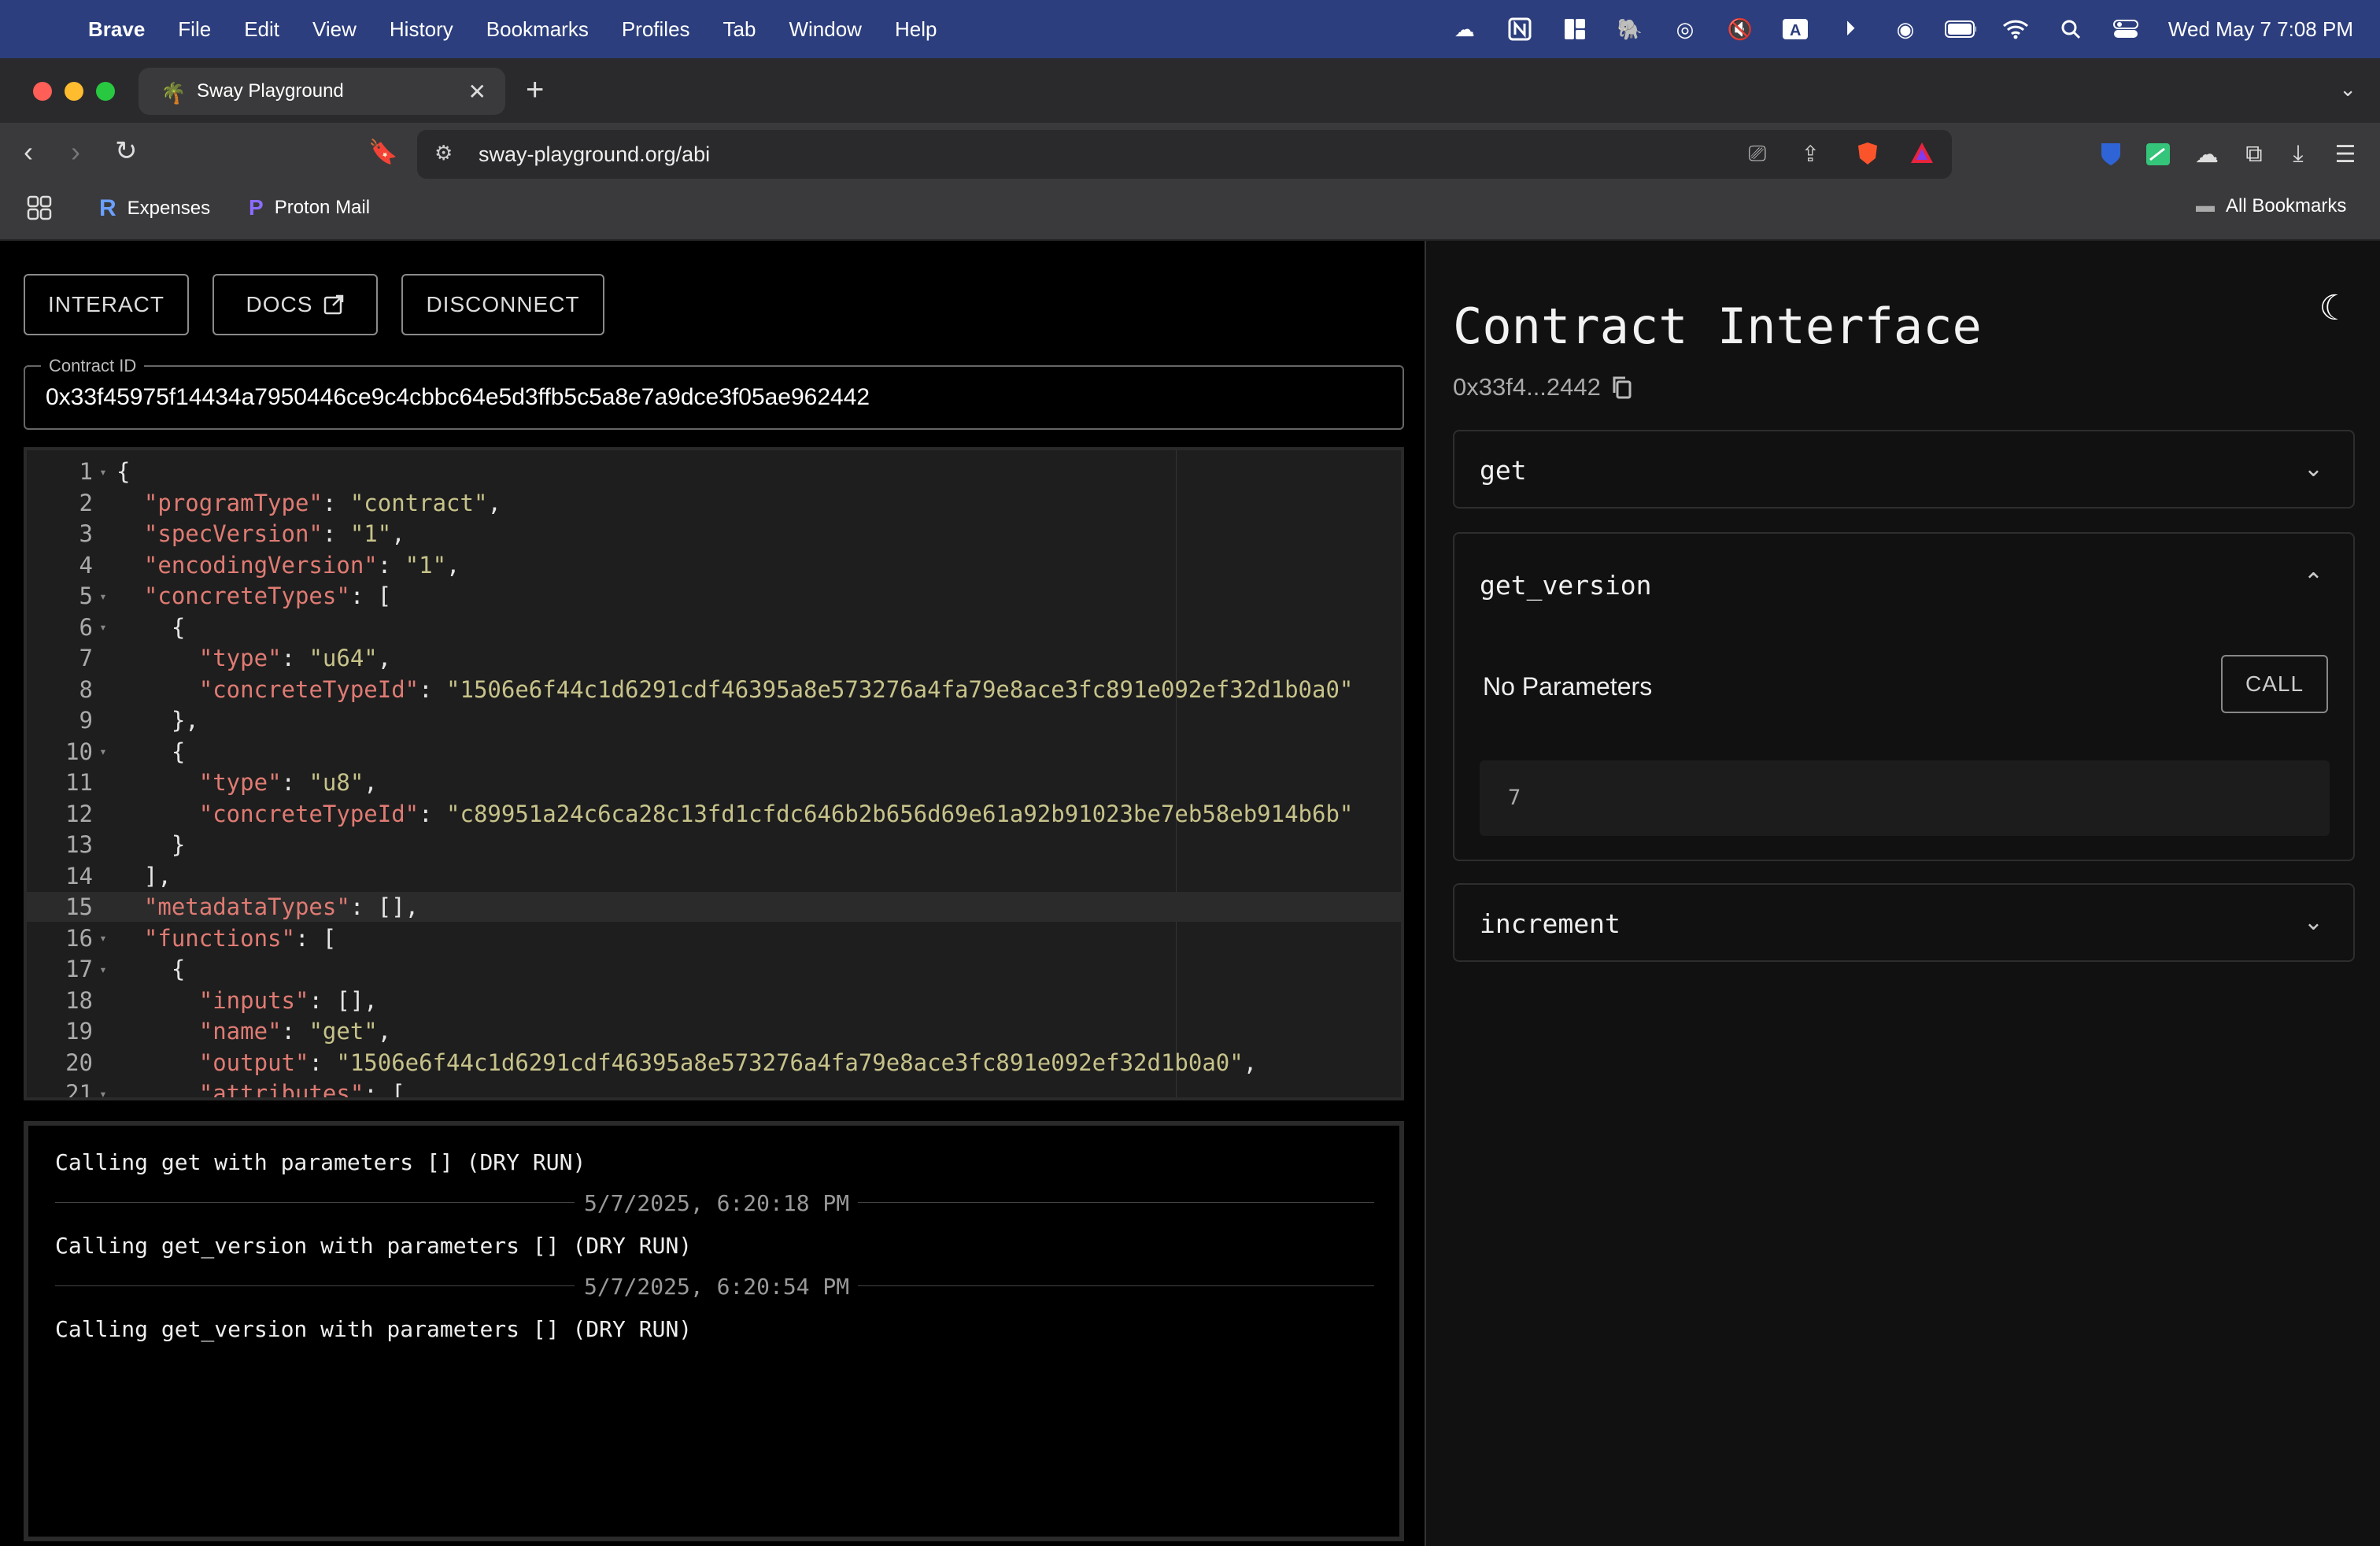 The height and width of the screenshot is (1546, 2380). What do you see at coordinates (156, 720) in the screenshot?
I see `code-text: },` at bounding box center [156, 720].